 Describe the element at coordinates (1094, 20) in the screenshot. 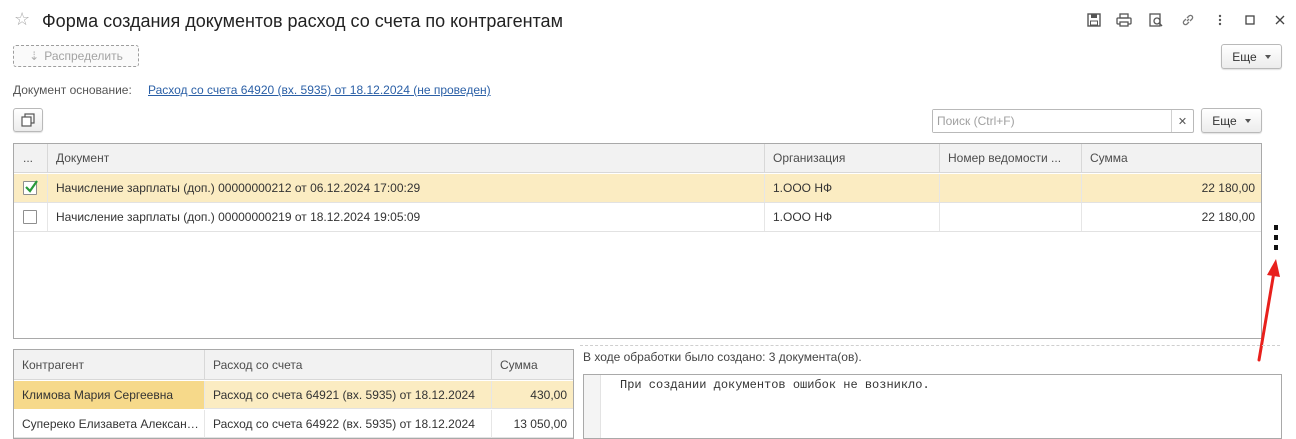

I see `save-icon` at that location.